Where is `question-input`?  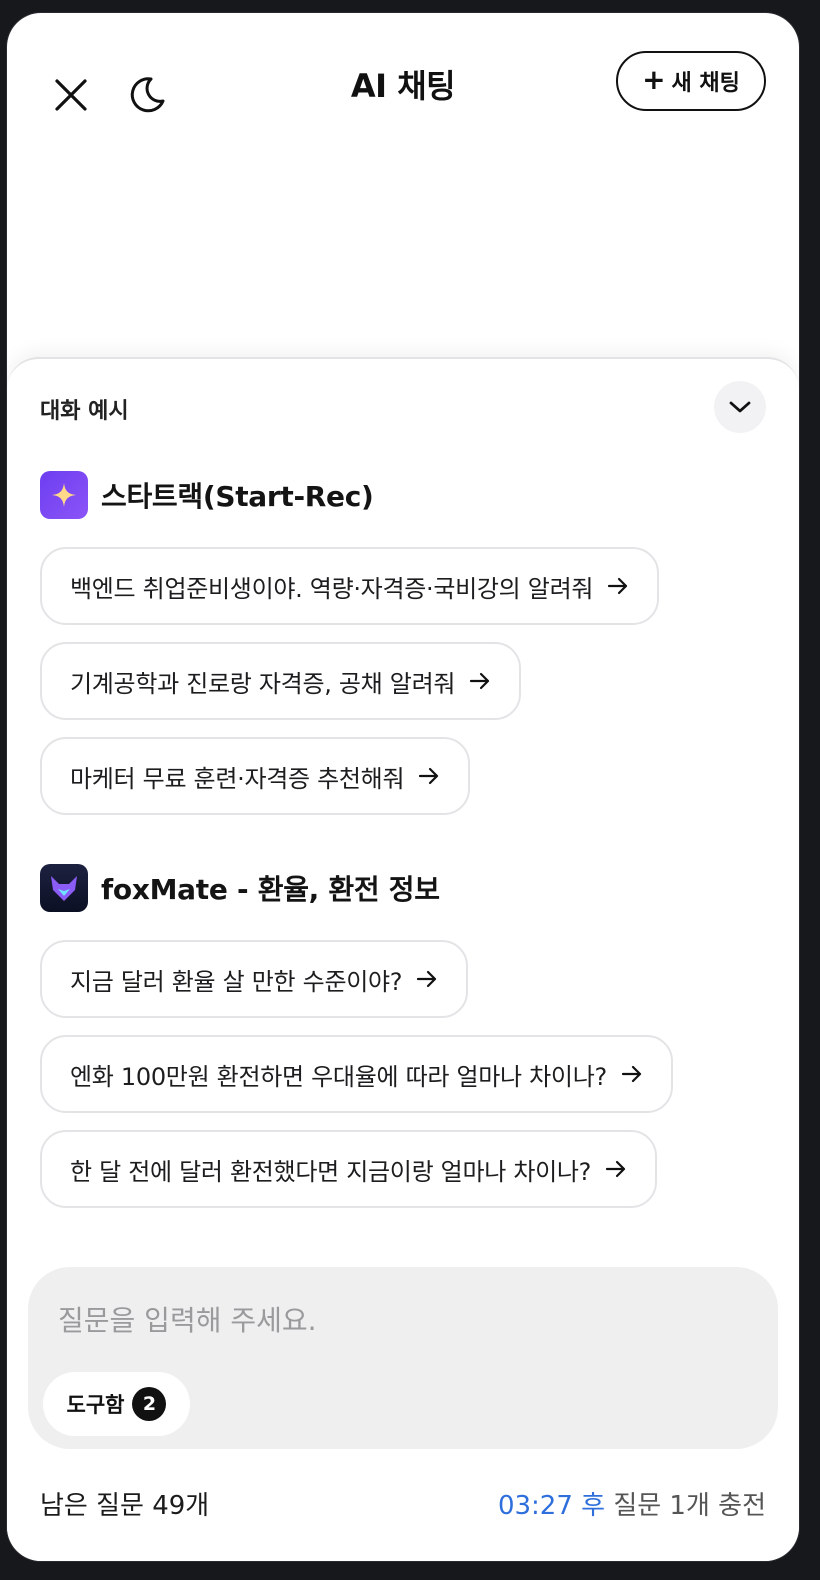 question-input is located at coordinates (403, 1320).